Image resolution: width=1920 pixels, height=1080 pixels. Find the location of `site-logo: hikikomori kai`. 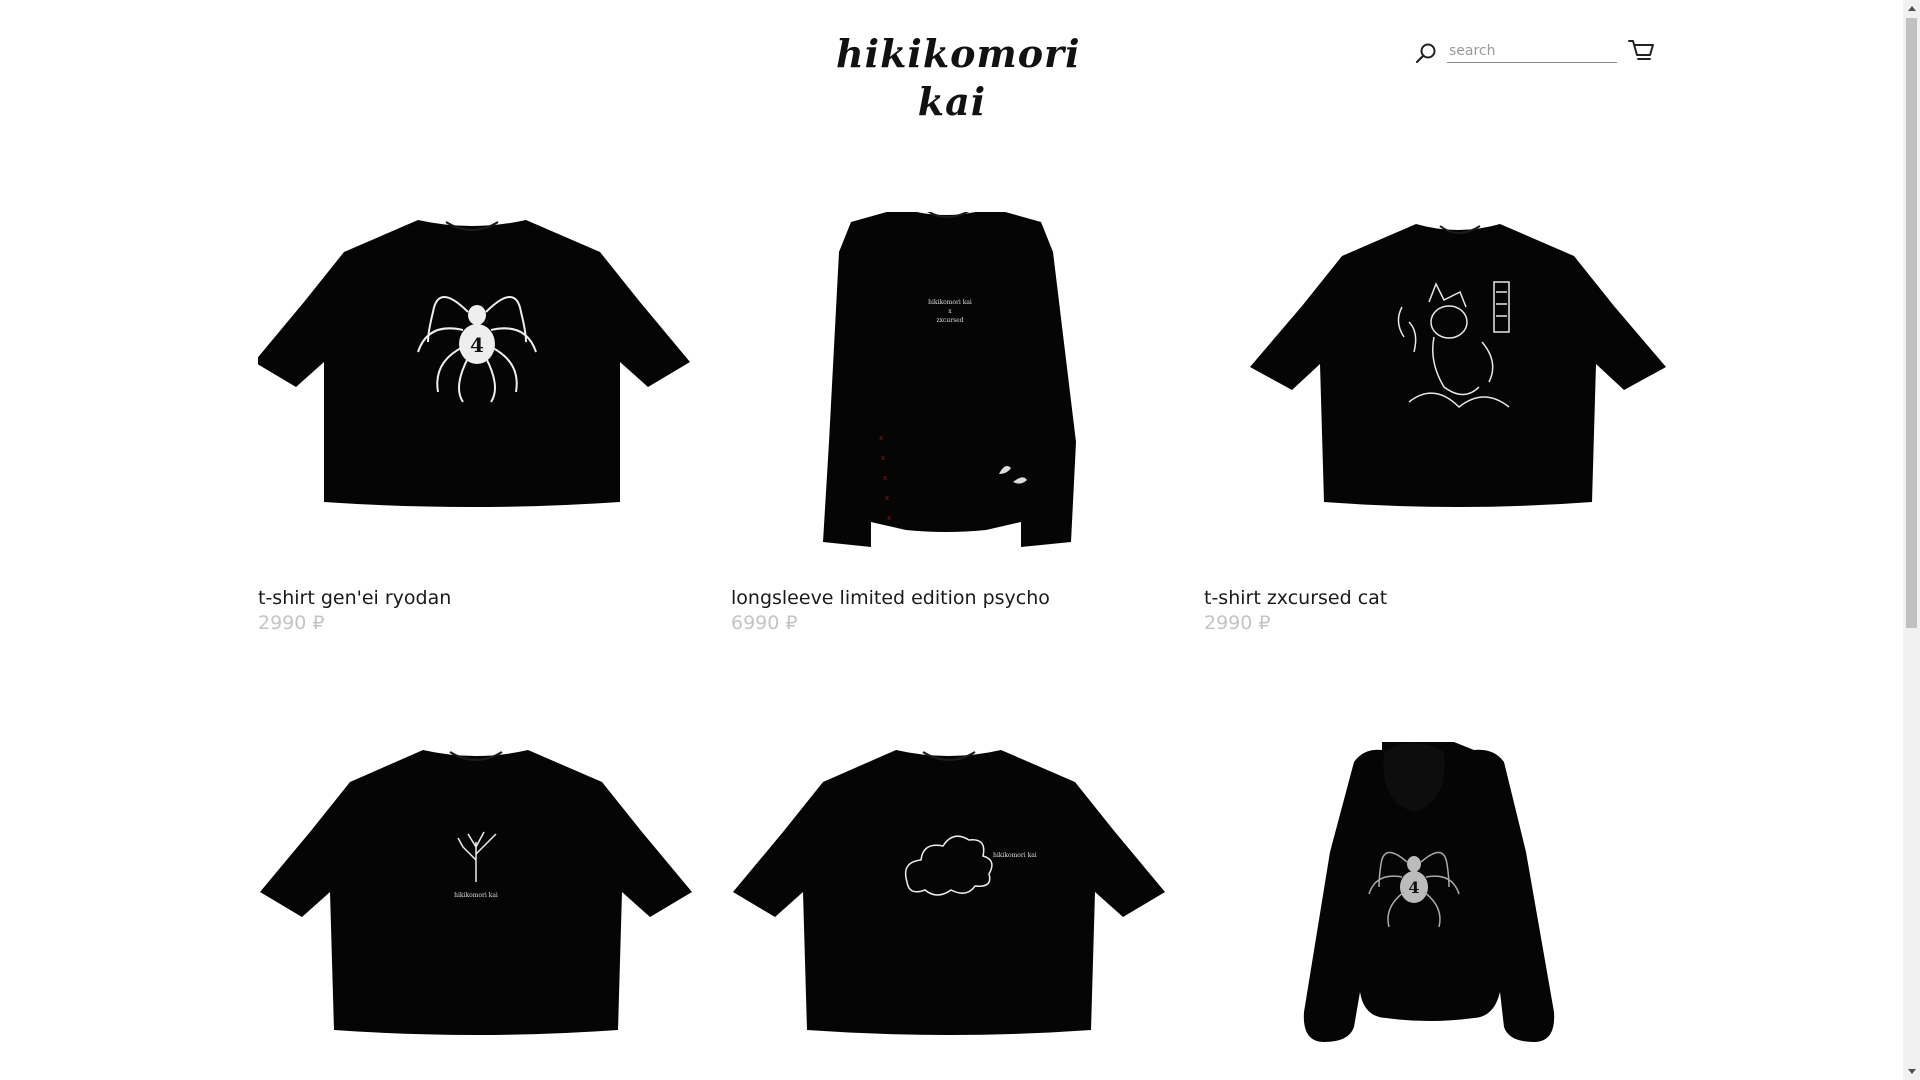

site-logo: hikikomori kai is located at coordinates (958, 78).